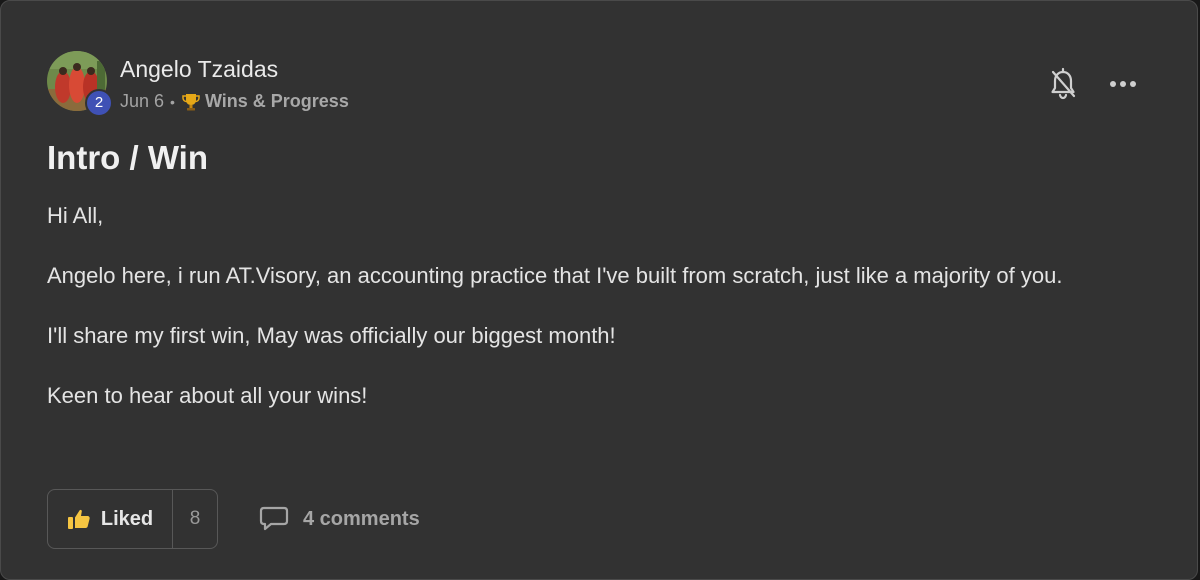  I want to click on post-paragraph: Hi All,, so click(75, 215).